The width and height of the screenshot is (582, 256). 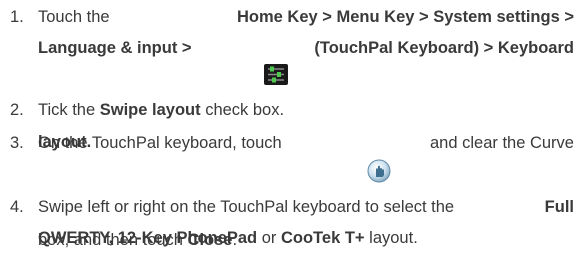 I want to click on step-2-line: Tick the Swipe layout check box., so click(x=306, y=110).